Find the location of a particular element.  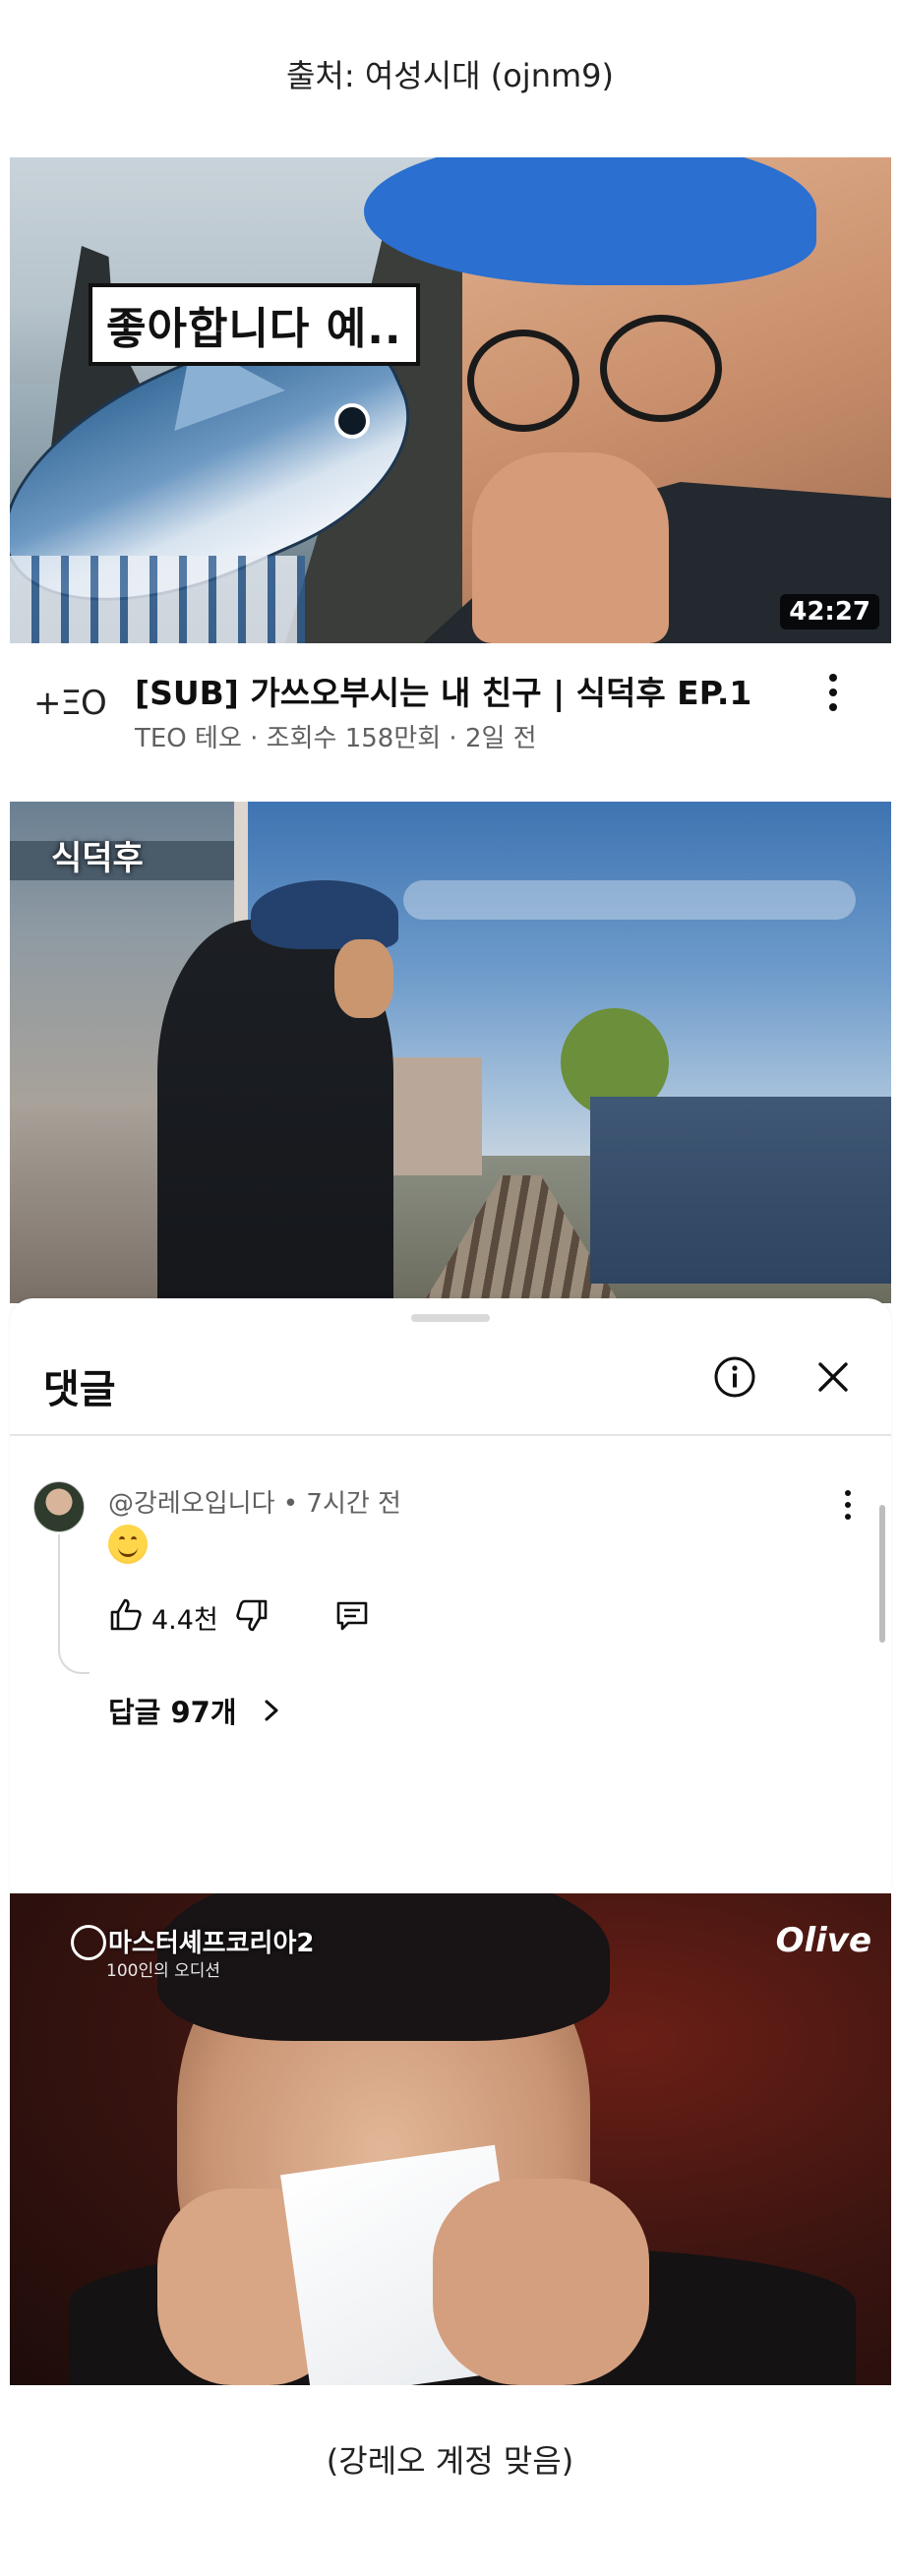

person-hand-right is located at coordinates (541, 2282).